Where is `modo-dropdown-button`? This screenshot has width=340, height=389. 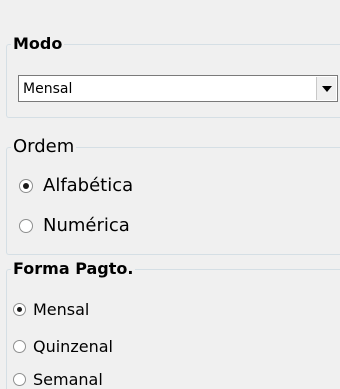 modo-dropdown-button is located at coordinates (326, 88).